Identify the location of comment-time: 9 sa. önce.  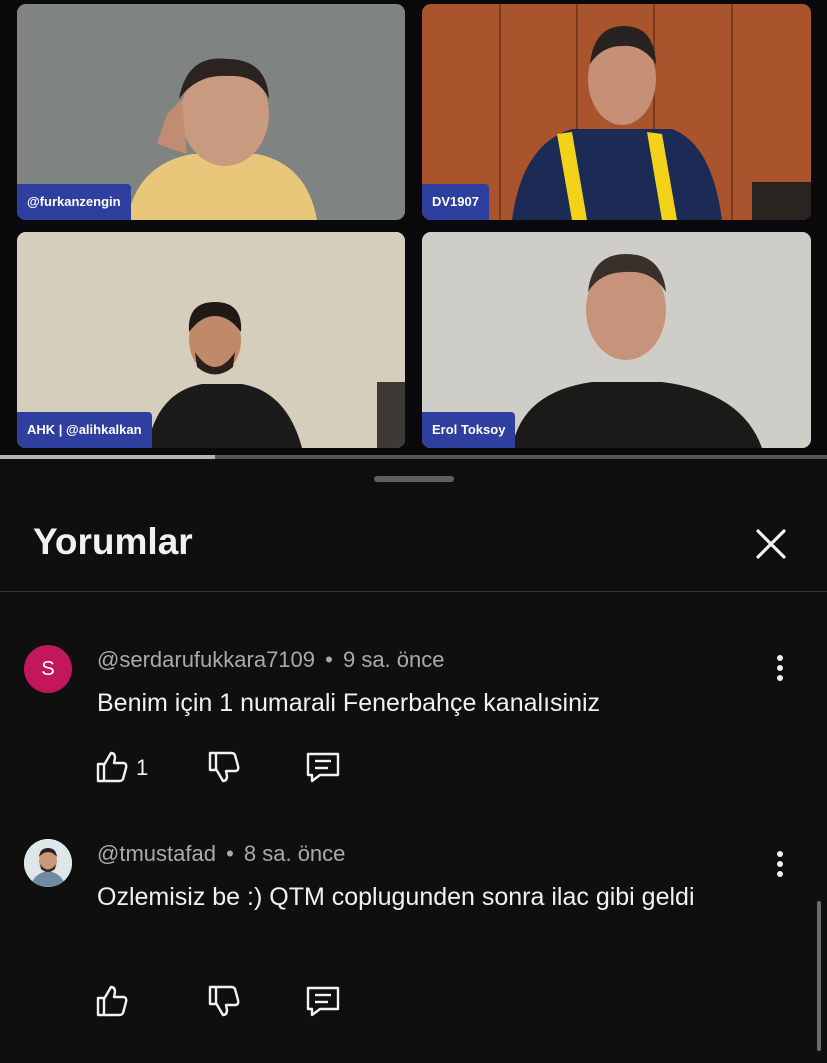
(393, 659).